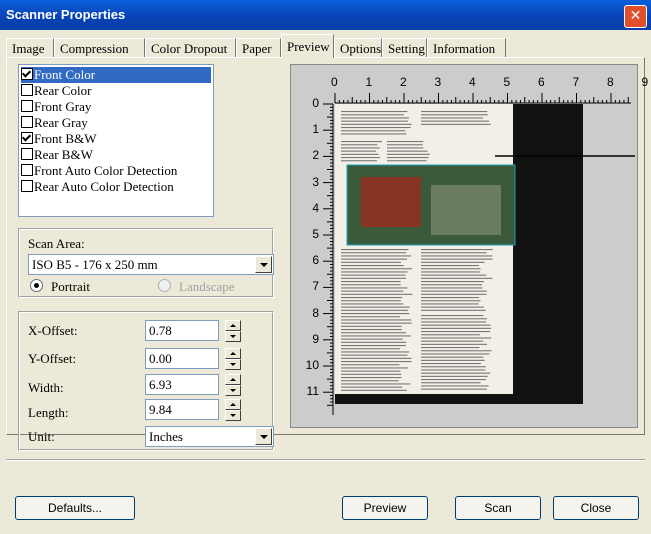 Image resolution: width=651 pixels, height=534 pixels. Describe the element at coordinates (56, 91) in the screenshot. I see `list-item-rear-color: Rear Color` at that location.